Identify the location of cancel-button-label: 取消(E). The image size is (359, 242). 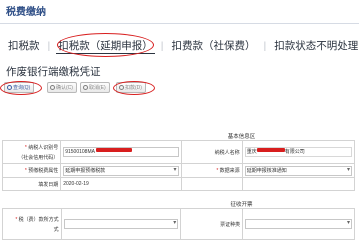
(97, 88).